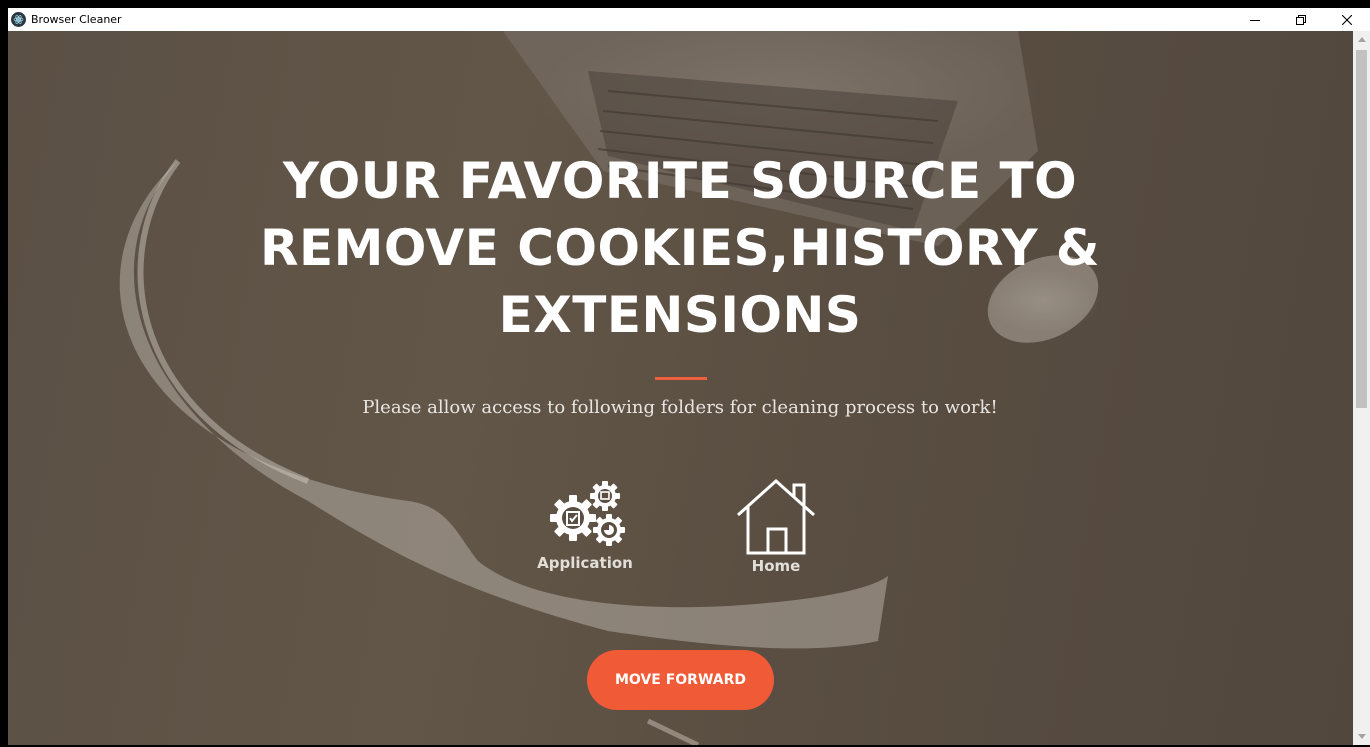 The image size is (1370, 747). Describe the element at coordinates (776, 566) in the screenshot. I see `home-folder-label: Home` at that location.